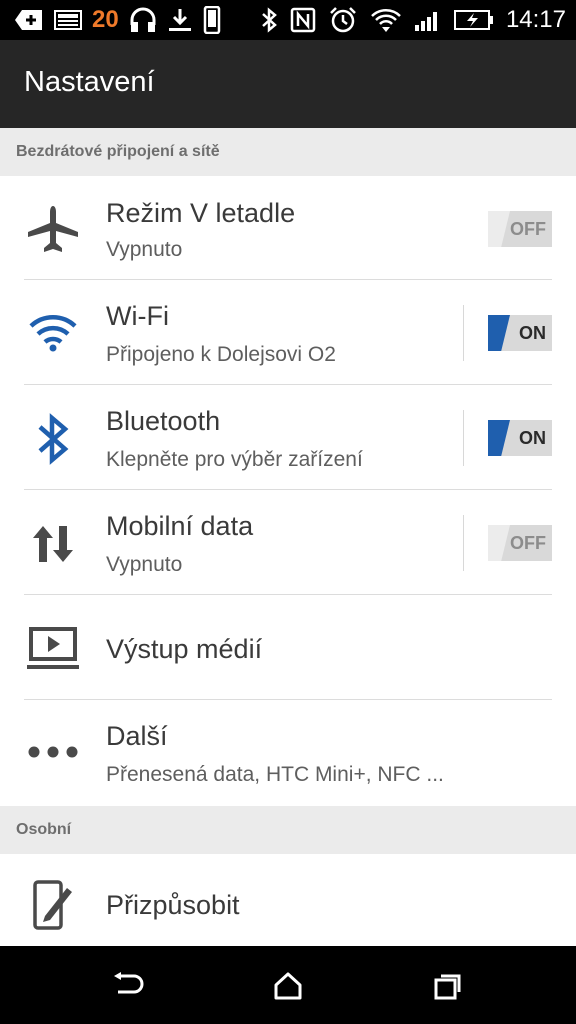 This screenshot has width=576, height=1024. Describe the element at coordinates (288, 20) in the screenshot. I see `status-bar: 20 14:17` at that location.